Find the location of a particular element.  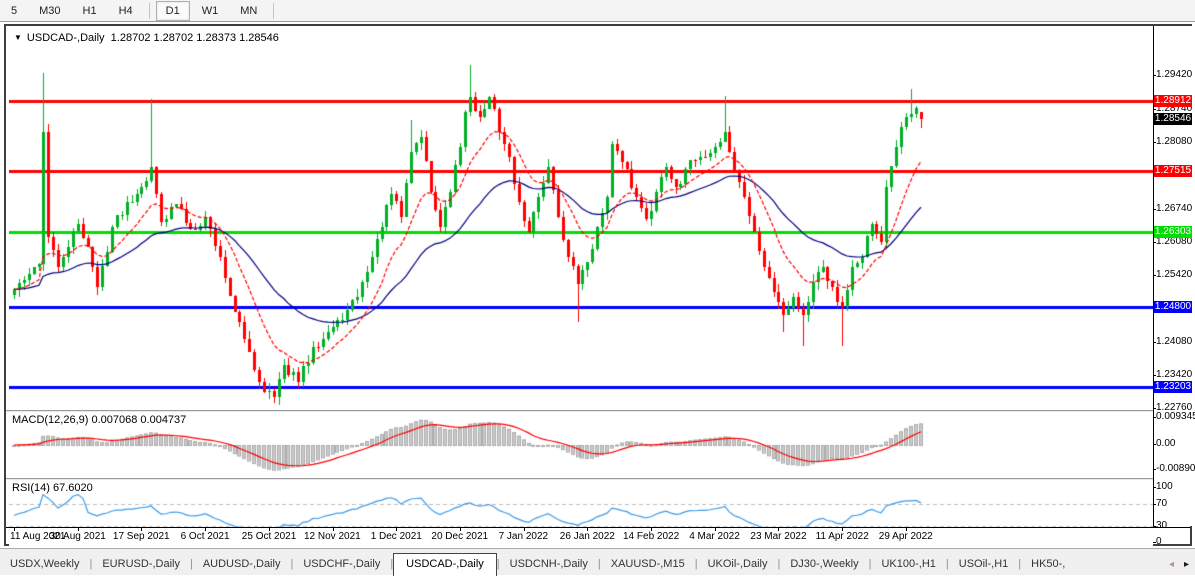

current-price-badge: 1.28546 is located at coordinates (1173, 119).